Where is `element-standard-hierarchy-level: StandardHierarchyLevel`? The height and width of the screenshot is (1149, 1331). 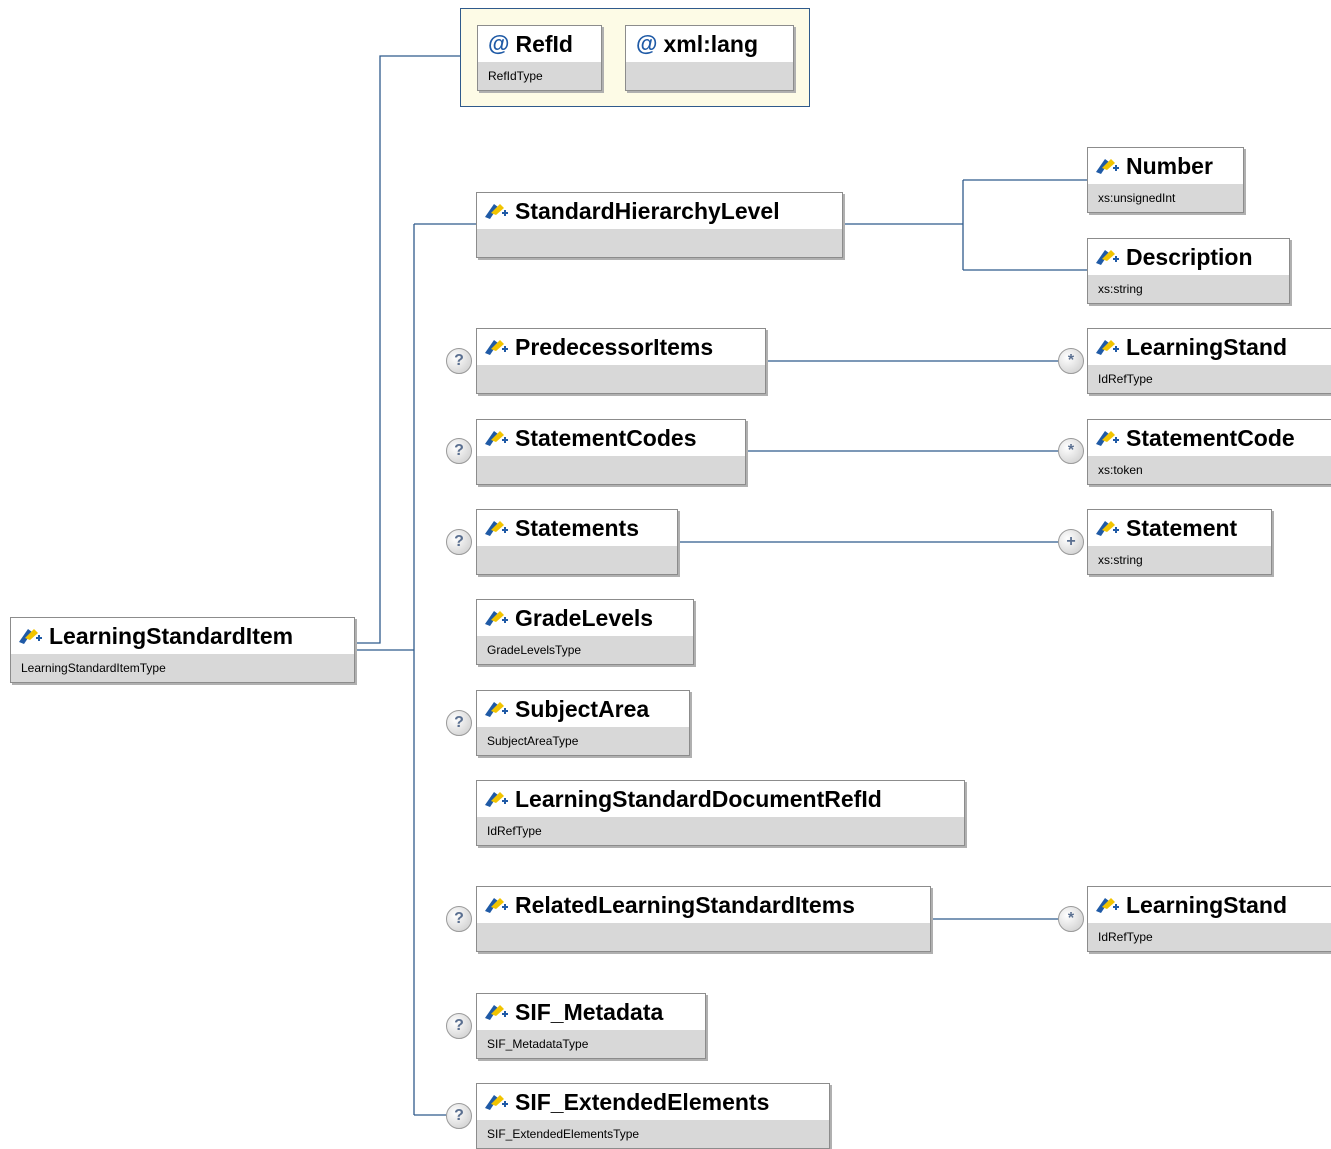 element-standard-hierarchy-level: StandardHierarchyLevel is located at coordinates (659, 225).